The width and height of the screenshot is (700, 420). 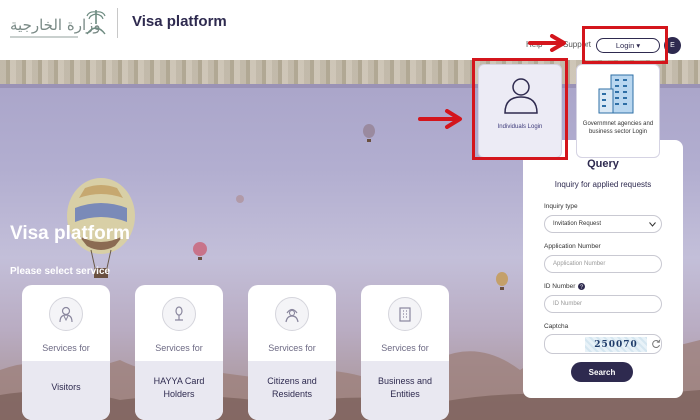 I want to click on service-card-business: Services for Business and Entities, so click(x=405, y=352).